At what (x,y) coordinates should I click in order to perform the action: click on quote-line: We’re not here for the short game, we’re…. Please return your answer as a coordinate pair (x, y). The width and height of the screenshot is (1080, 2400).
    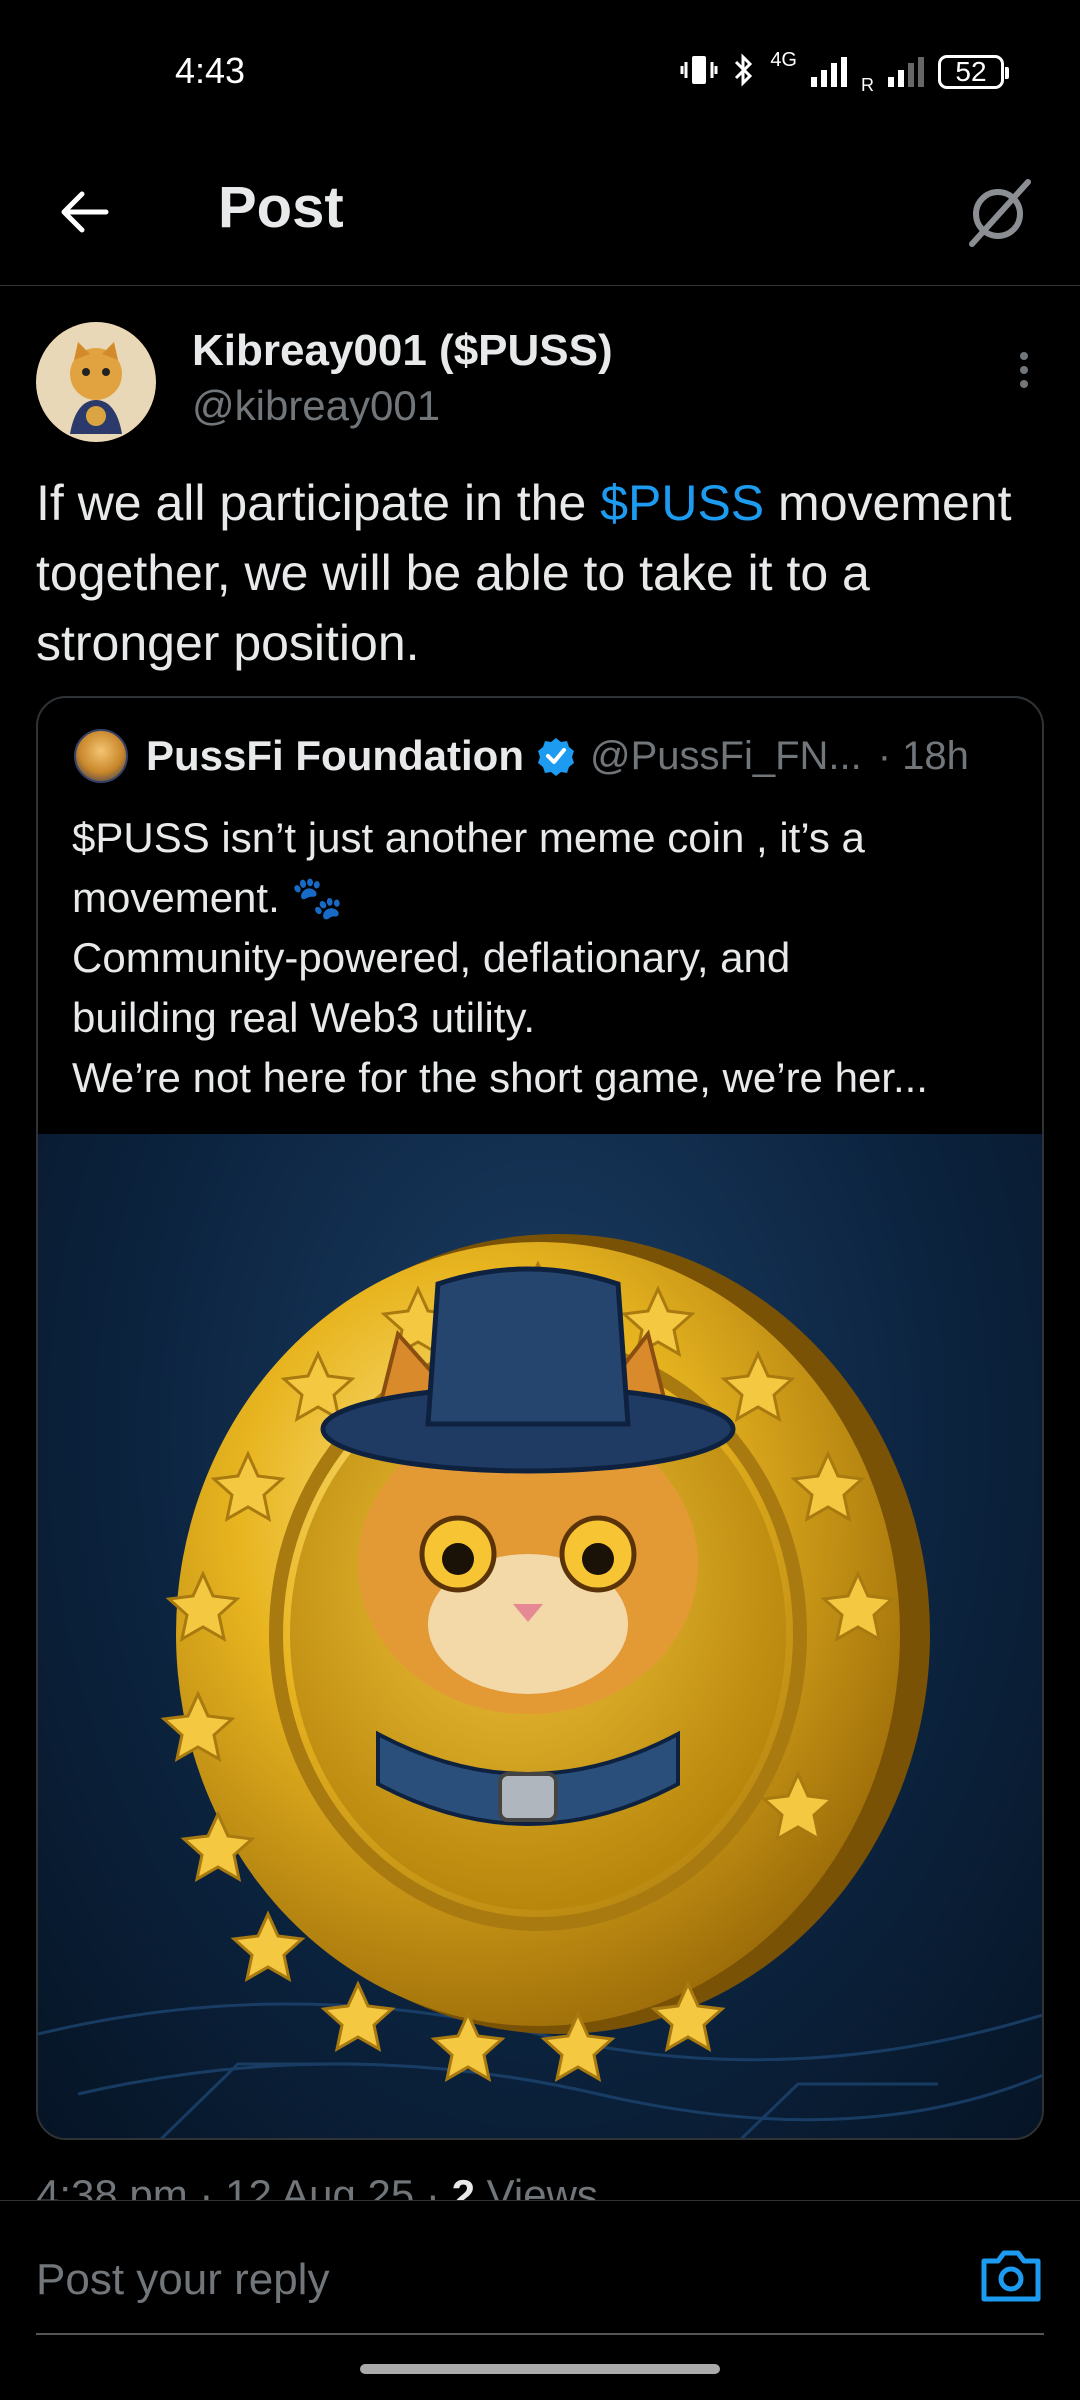
    Looking at the image, I should click on (500, 1077).